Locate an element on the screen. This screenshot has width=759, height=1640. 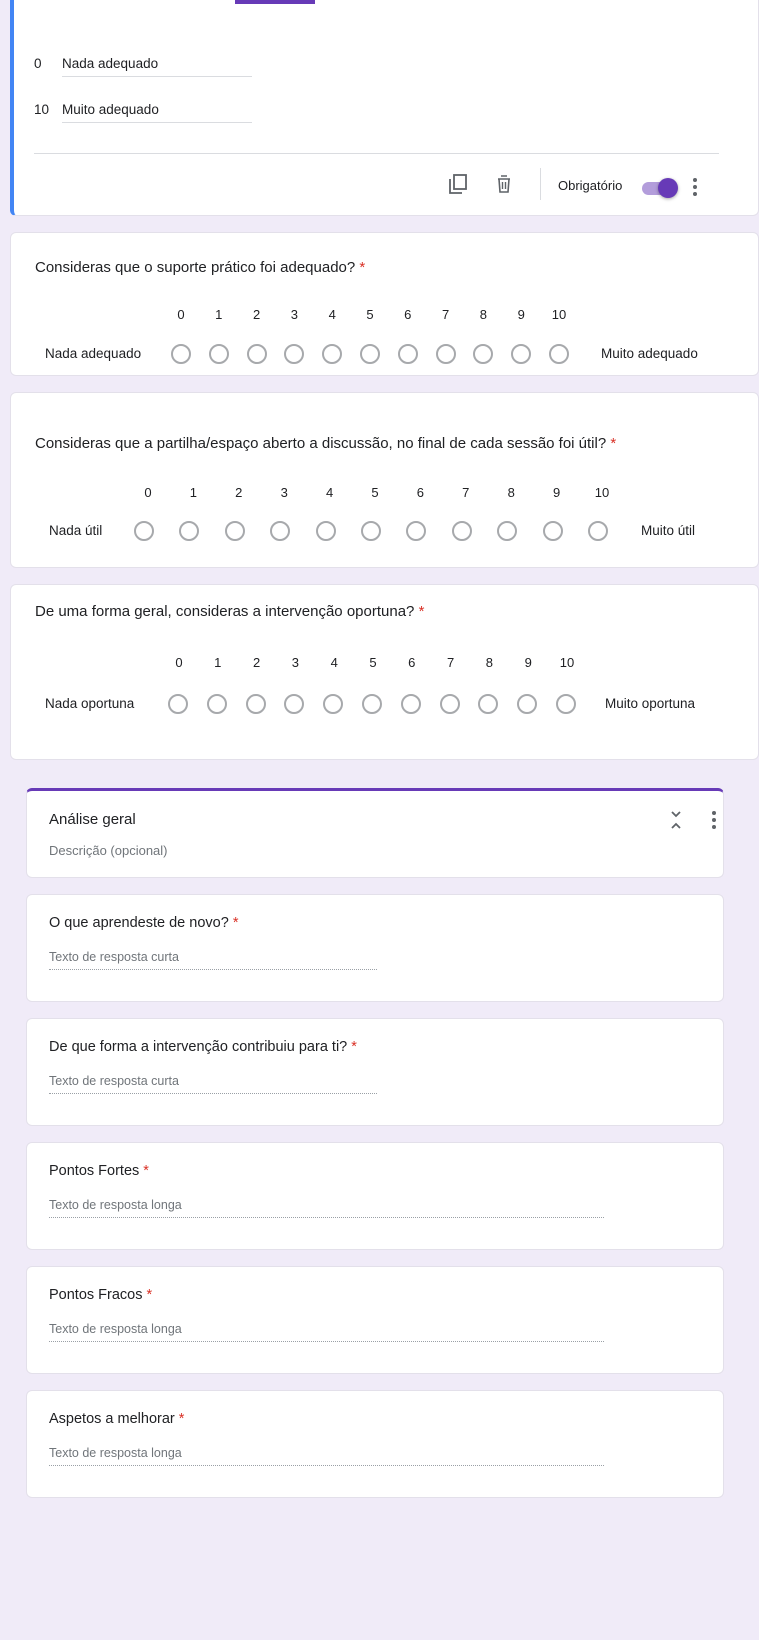
question-title-text: Pontos Fortes is located at coordinates (94, 1171).